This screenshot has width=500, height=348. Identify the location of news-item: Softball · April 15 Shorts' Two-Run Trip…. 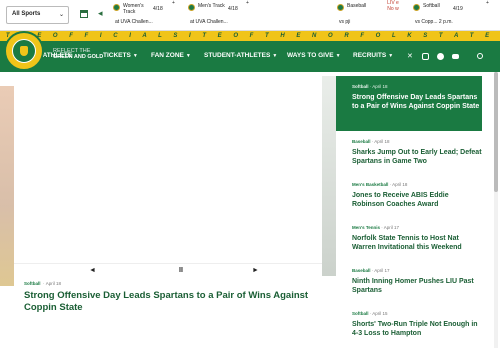
(409, 320).